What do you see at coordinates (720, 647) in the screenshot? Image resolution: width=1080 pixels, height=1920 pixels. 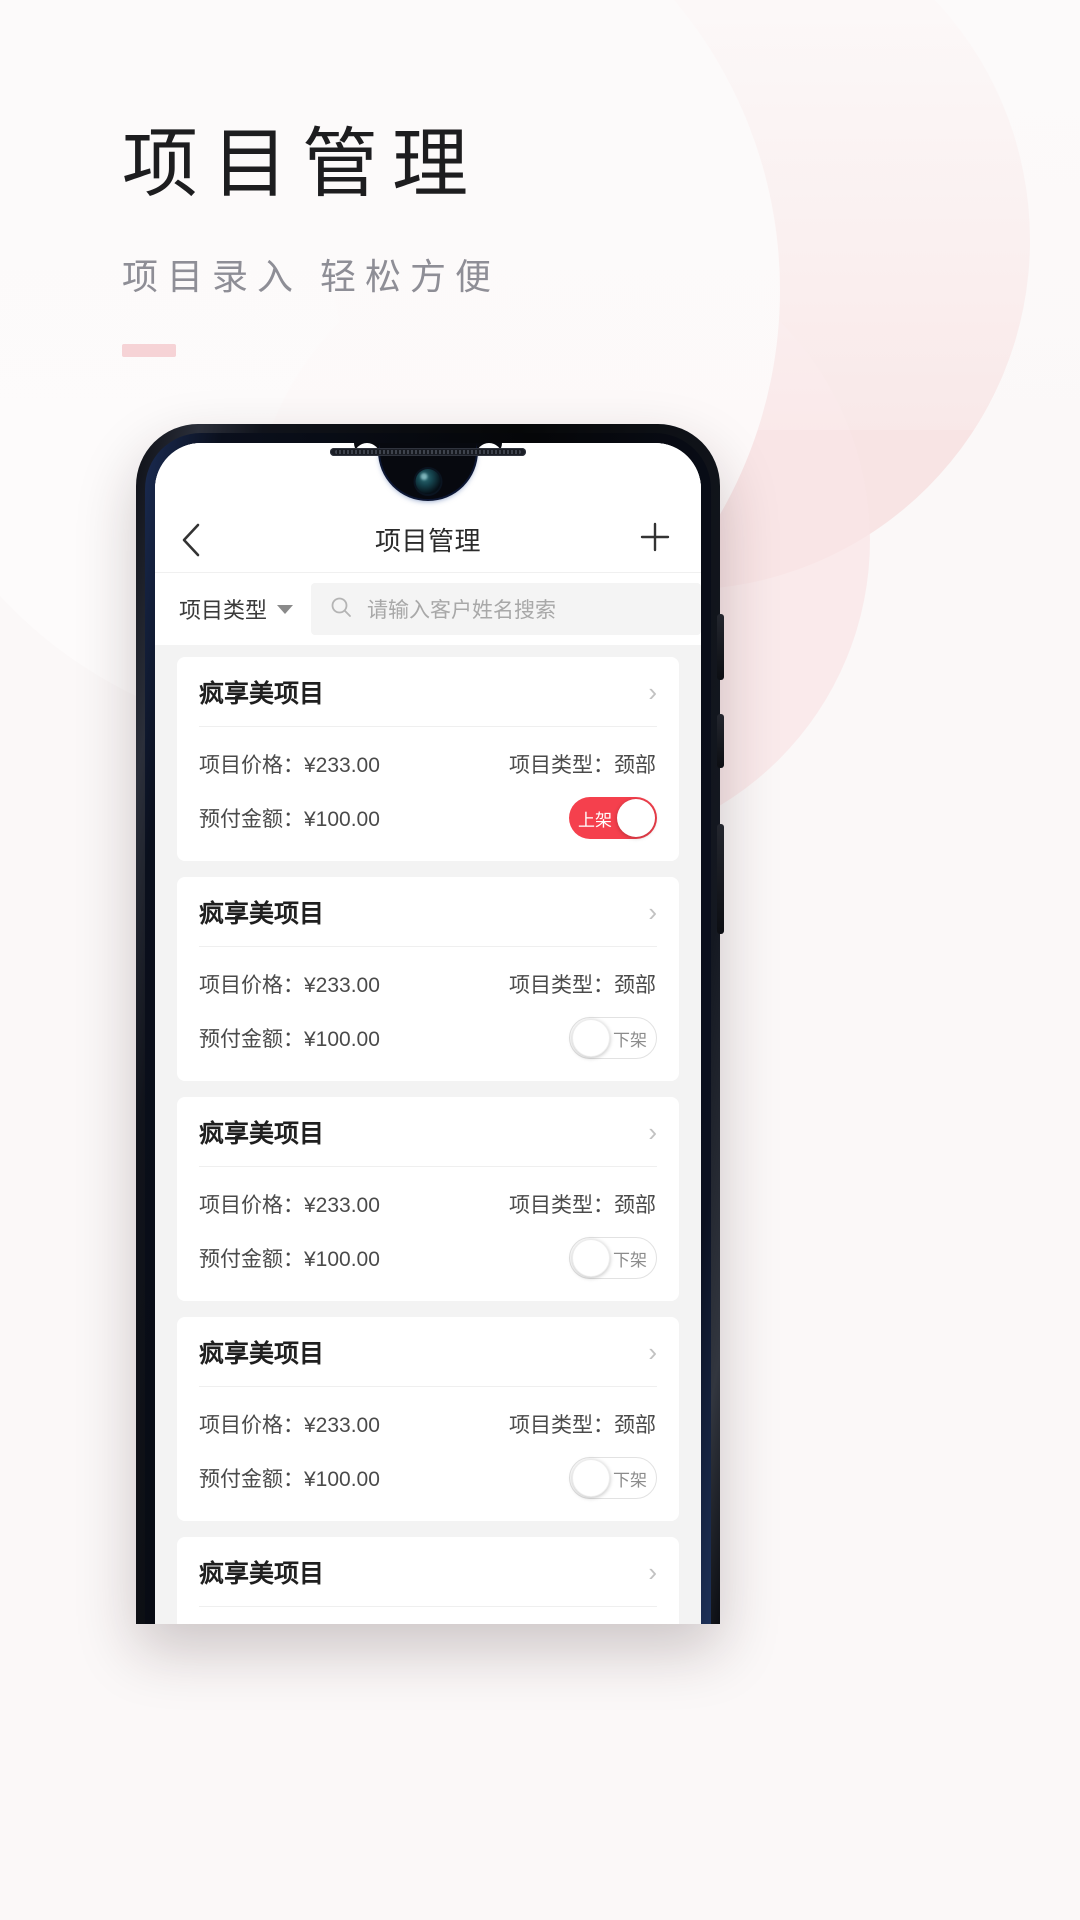 I see `phone-volume-up-button` at bounding box center [720, 647].